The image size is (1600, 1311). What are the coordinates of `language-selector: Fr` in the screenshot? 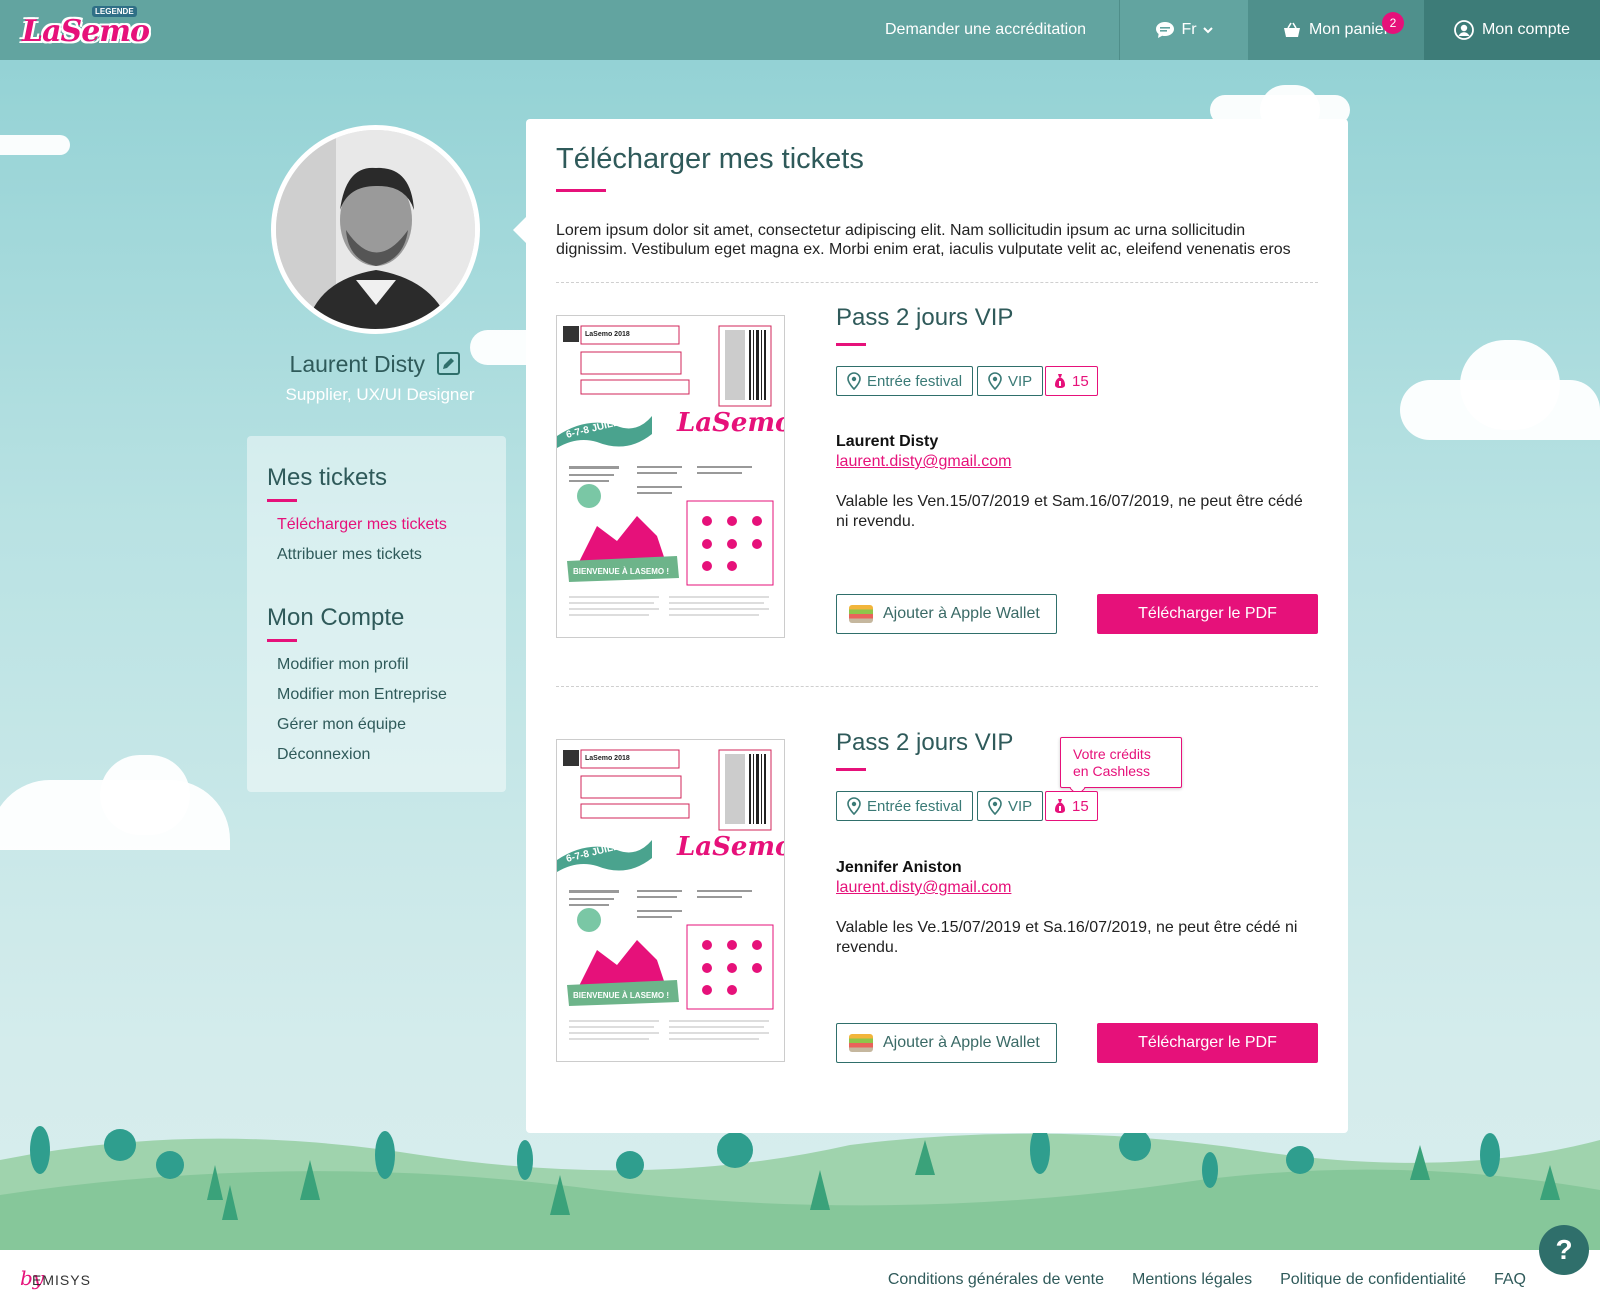 It's located at (1184, 30).